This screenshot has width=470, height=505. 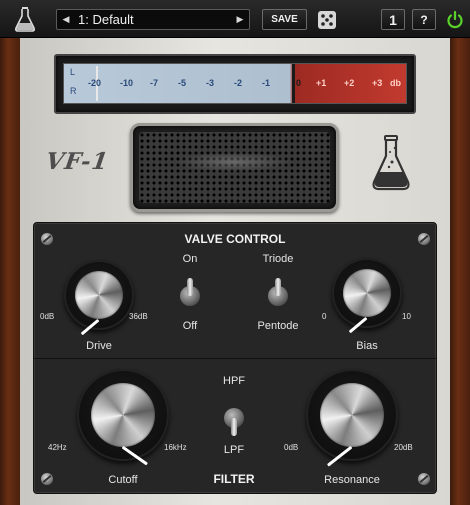 What do you see at coordinates (424, 19) in the screenshot?
I see `help-button: ?` at bounding box center [424, 19].